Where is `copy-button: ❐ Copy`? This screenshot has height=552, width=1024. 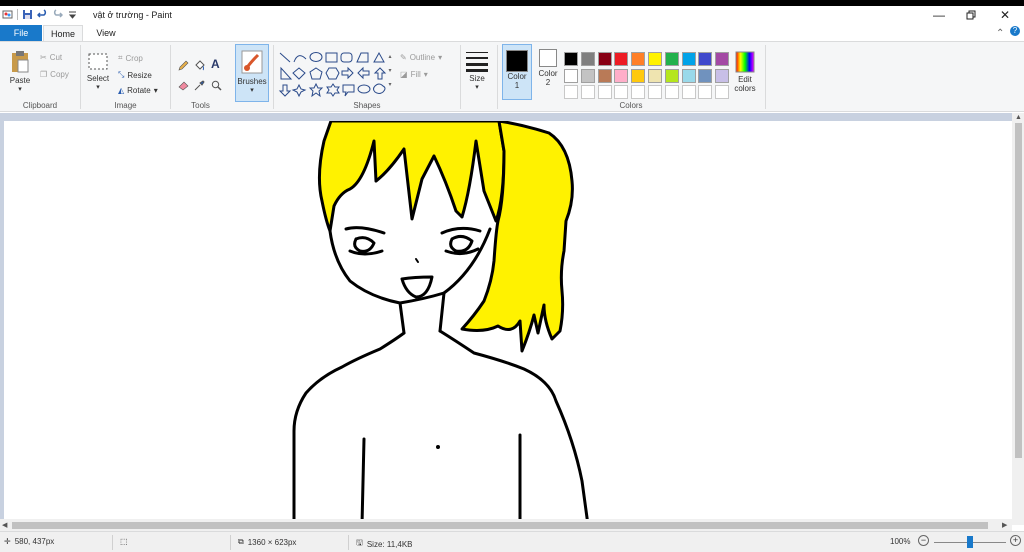
copy-button: ❐ Copy is located at coordinates (54, 74).